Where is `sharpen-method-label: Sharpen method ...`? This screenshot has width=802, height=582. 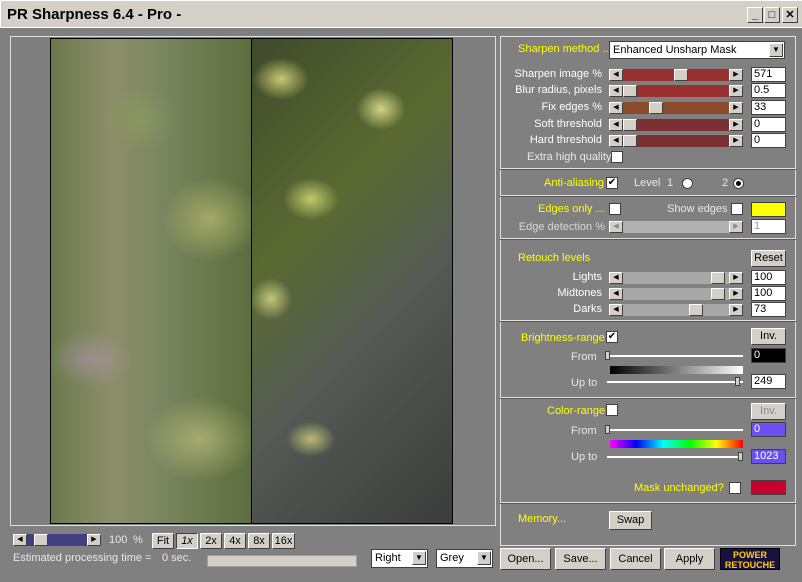 sharpen-method-label: Sharpen method ... is located at coordinates (565, 49).